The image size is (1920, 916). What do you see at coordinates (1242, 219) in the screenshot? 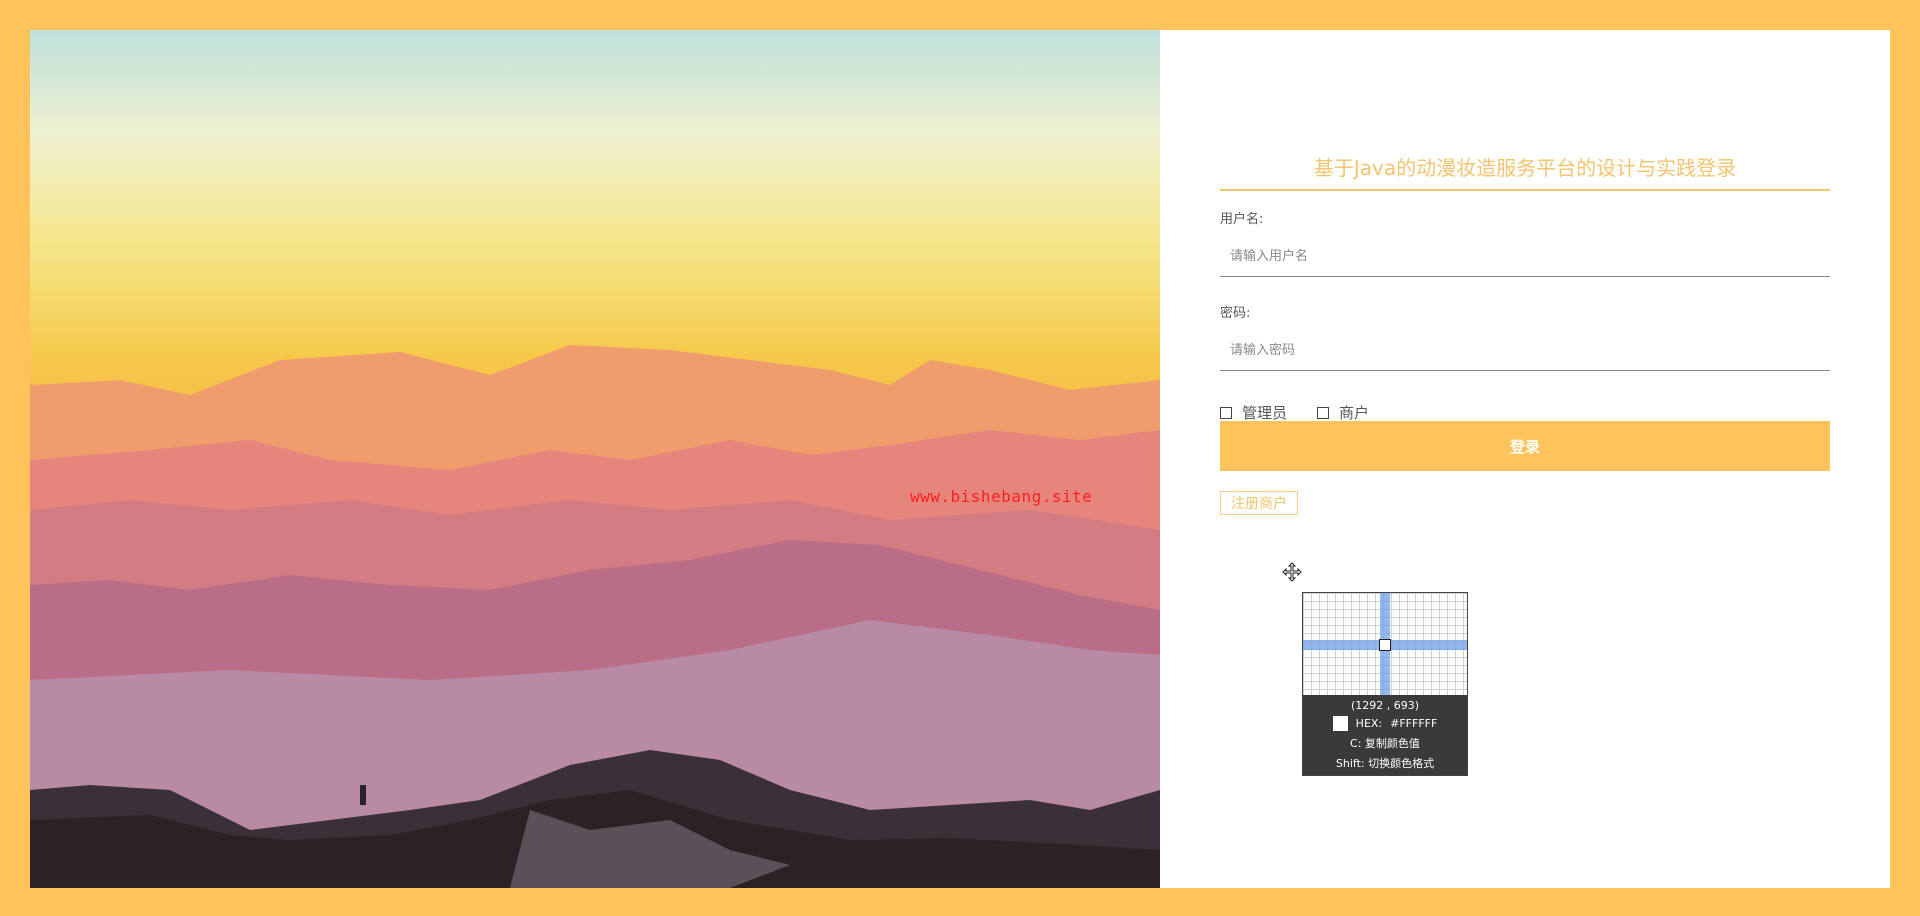
I see `username-label: 用户名:` at bounding box center [1242, 219].